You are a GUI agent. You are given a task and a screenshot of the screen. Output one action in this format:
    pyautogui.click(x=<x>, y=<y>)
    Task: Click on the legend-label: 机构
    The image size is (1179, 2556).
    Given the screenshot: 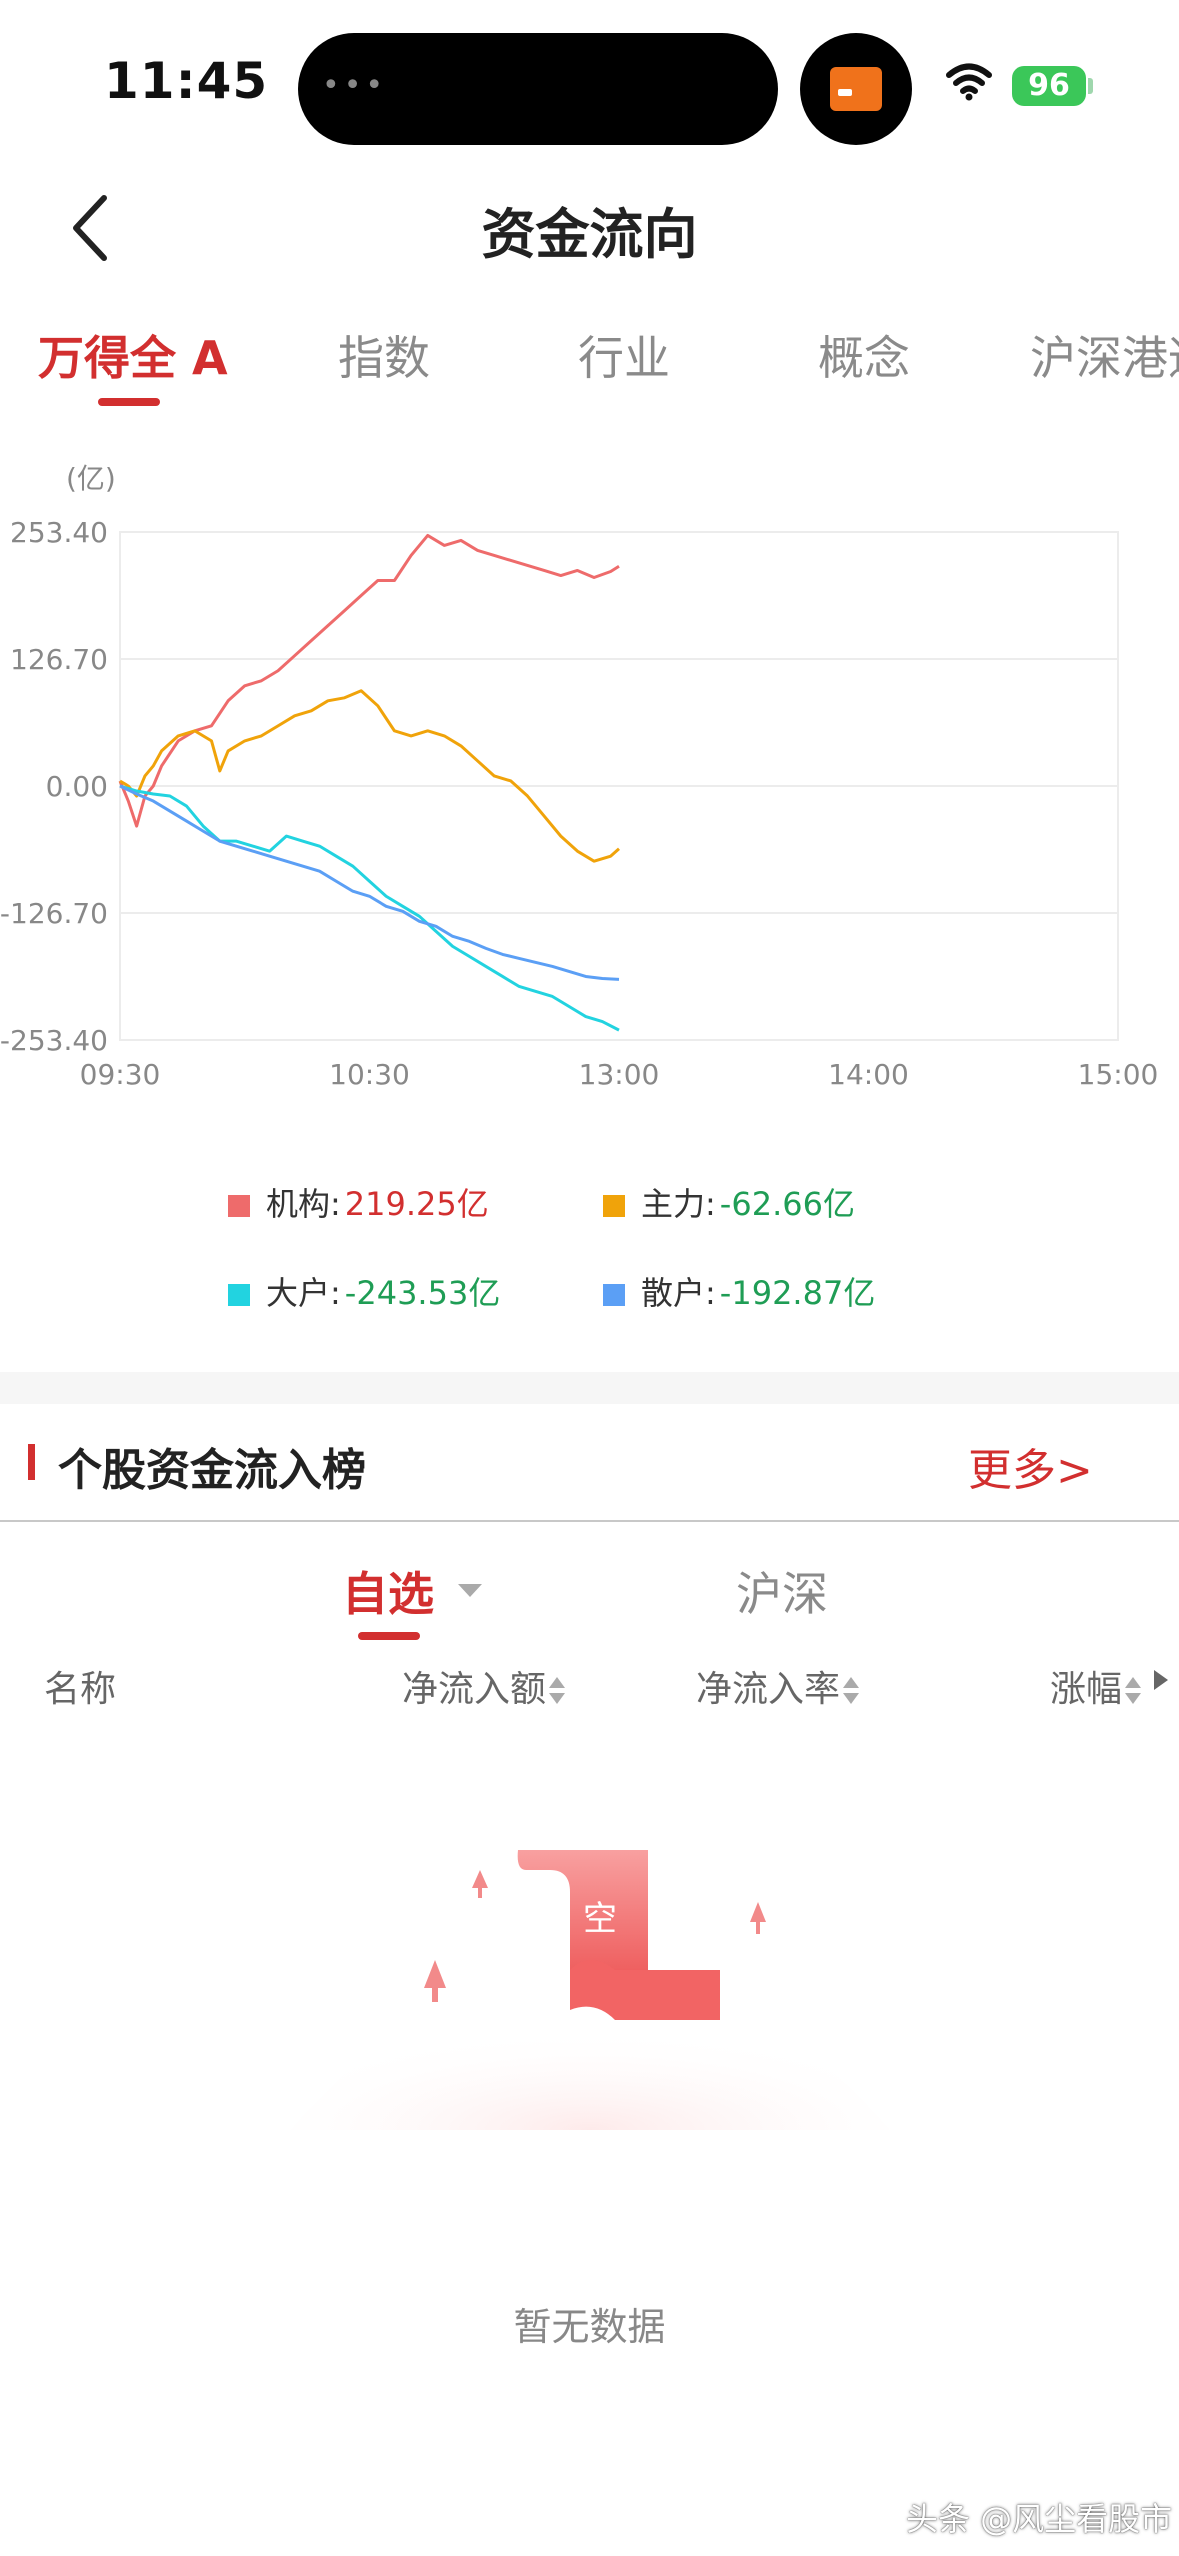 What is the action you would take?
    pyautogui.click(x=298, y=1204)
    